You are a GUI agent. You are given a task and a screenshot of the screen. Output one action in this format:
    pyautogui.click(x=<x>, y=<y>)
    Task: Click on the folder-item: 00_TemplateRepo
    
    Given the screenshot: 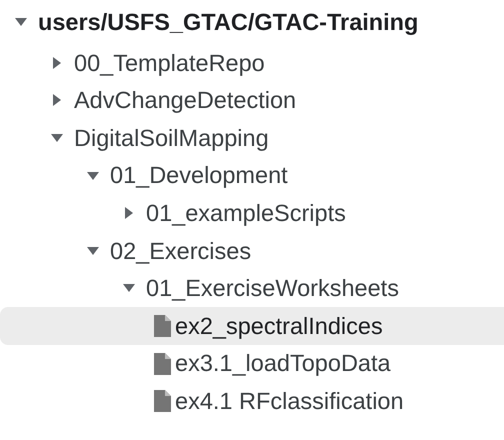 What is the action you would take?
    pyautogui.click(x=252, y=63)
    